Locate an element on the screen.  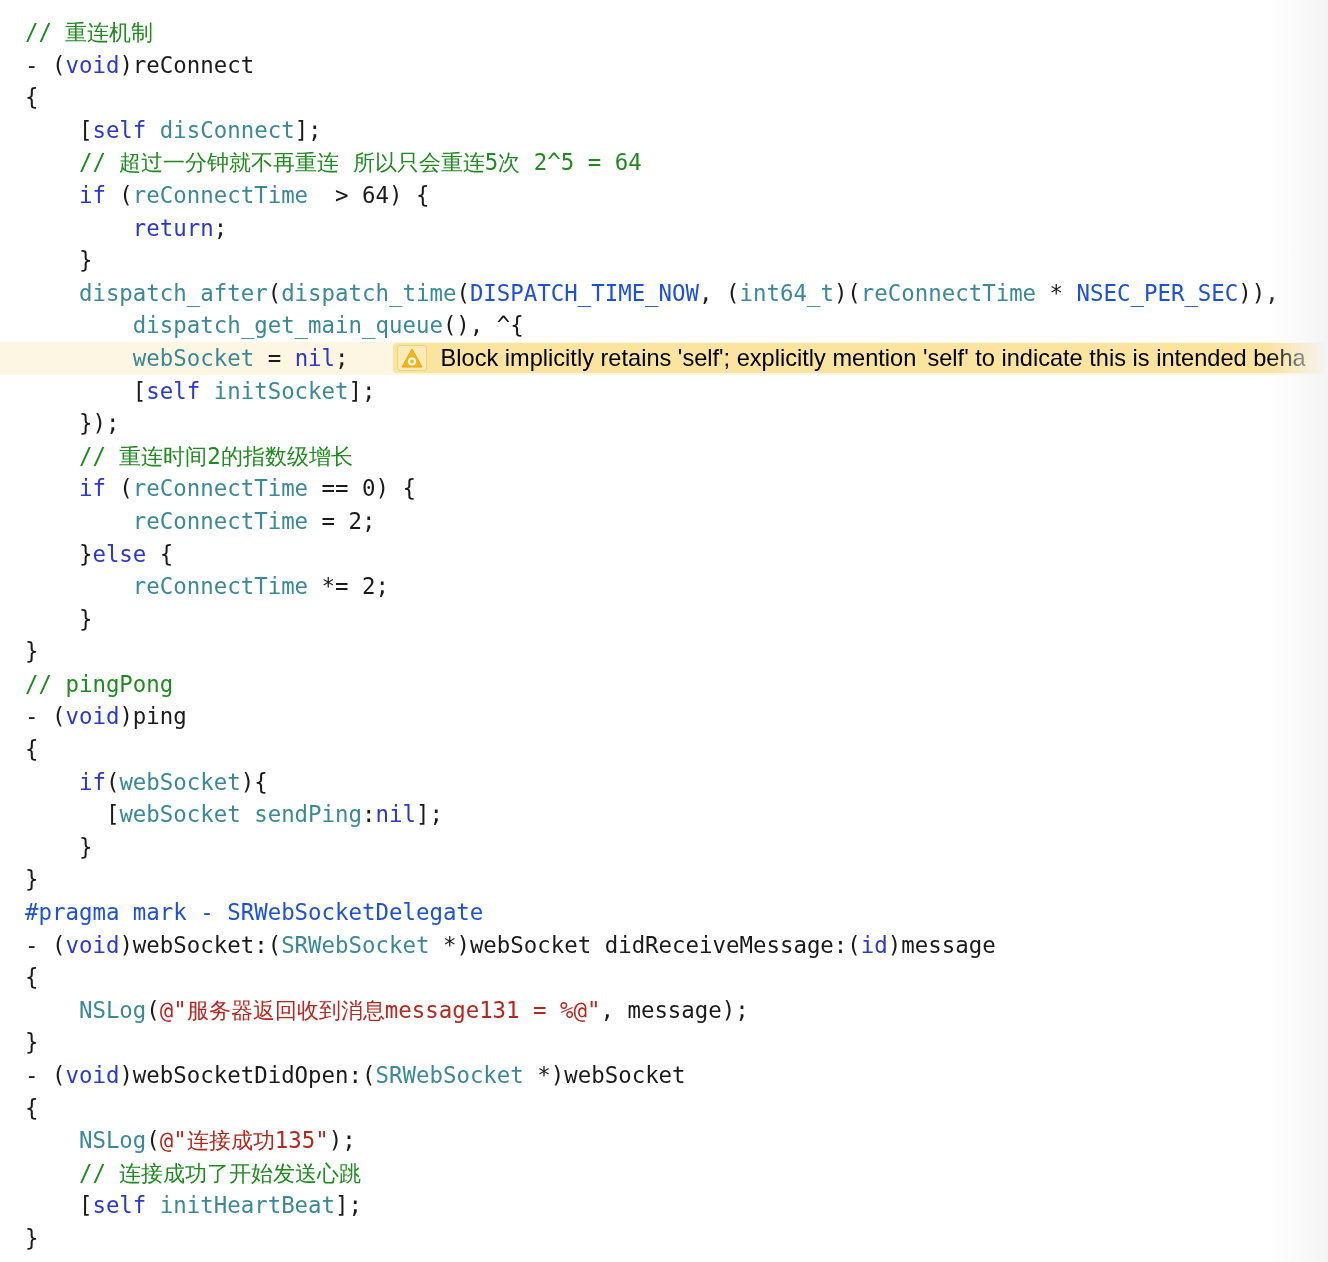
code-line: [self initSocket]; is located at coordinates (253, 391).